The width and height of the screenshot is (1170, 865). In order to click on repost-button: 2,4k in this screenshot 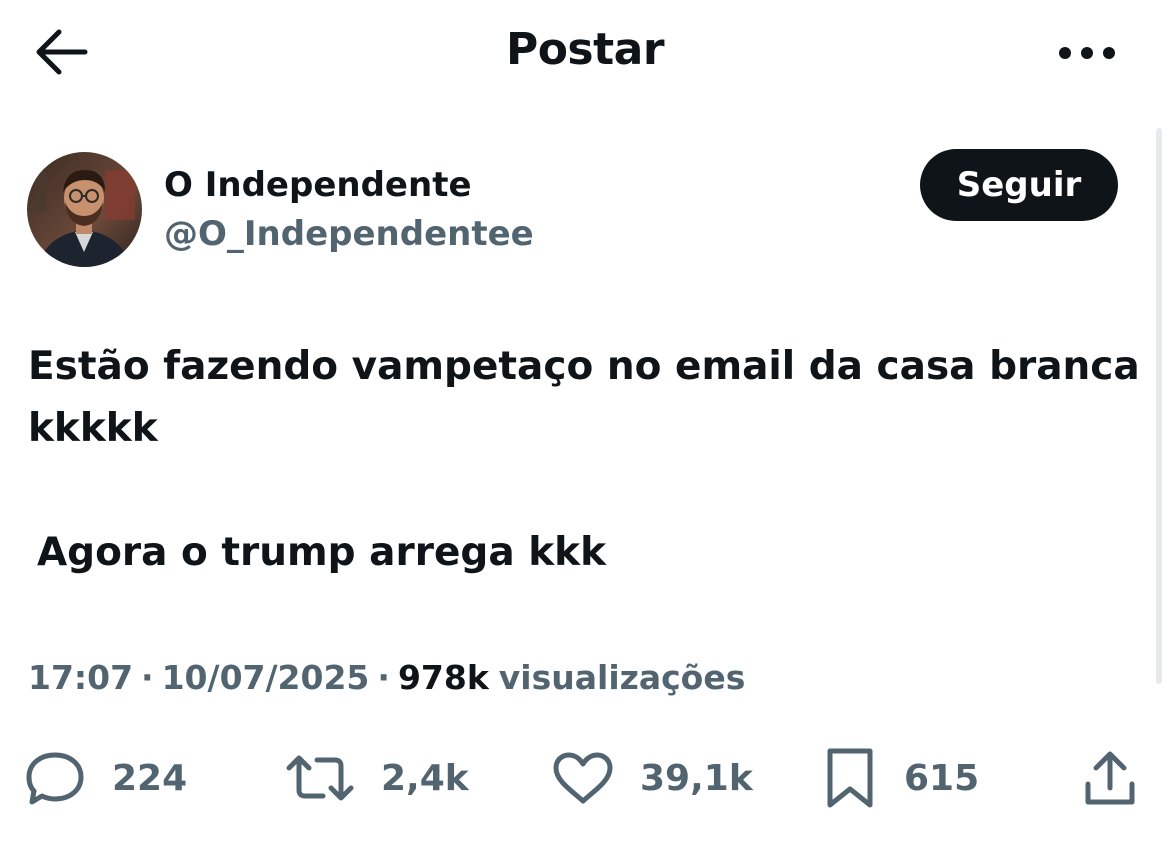, I will do `click(377, 778)`.